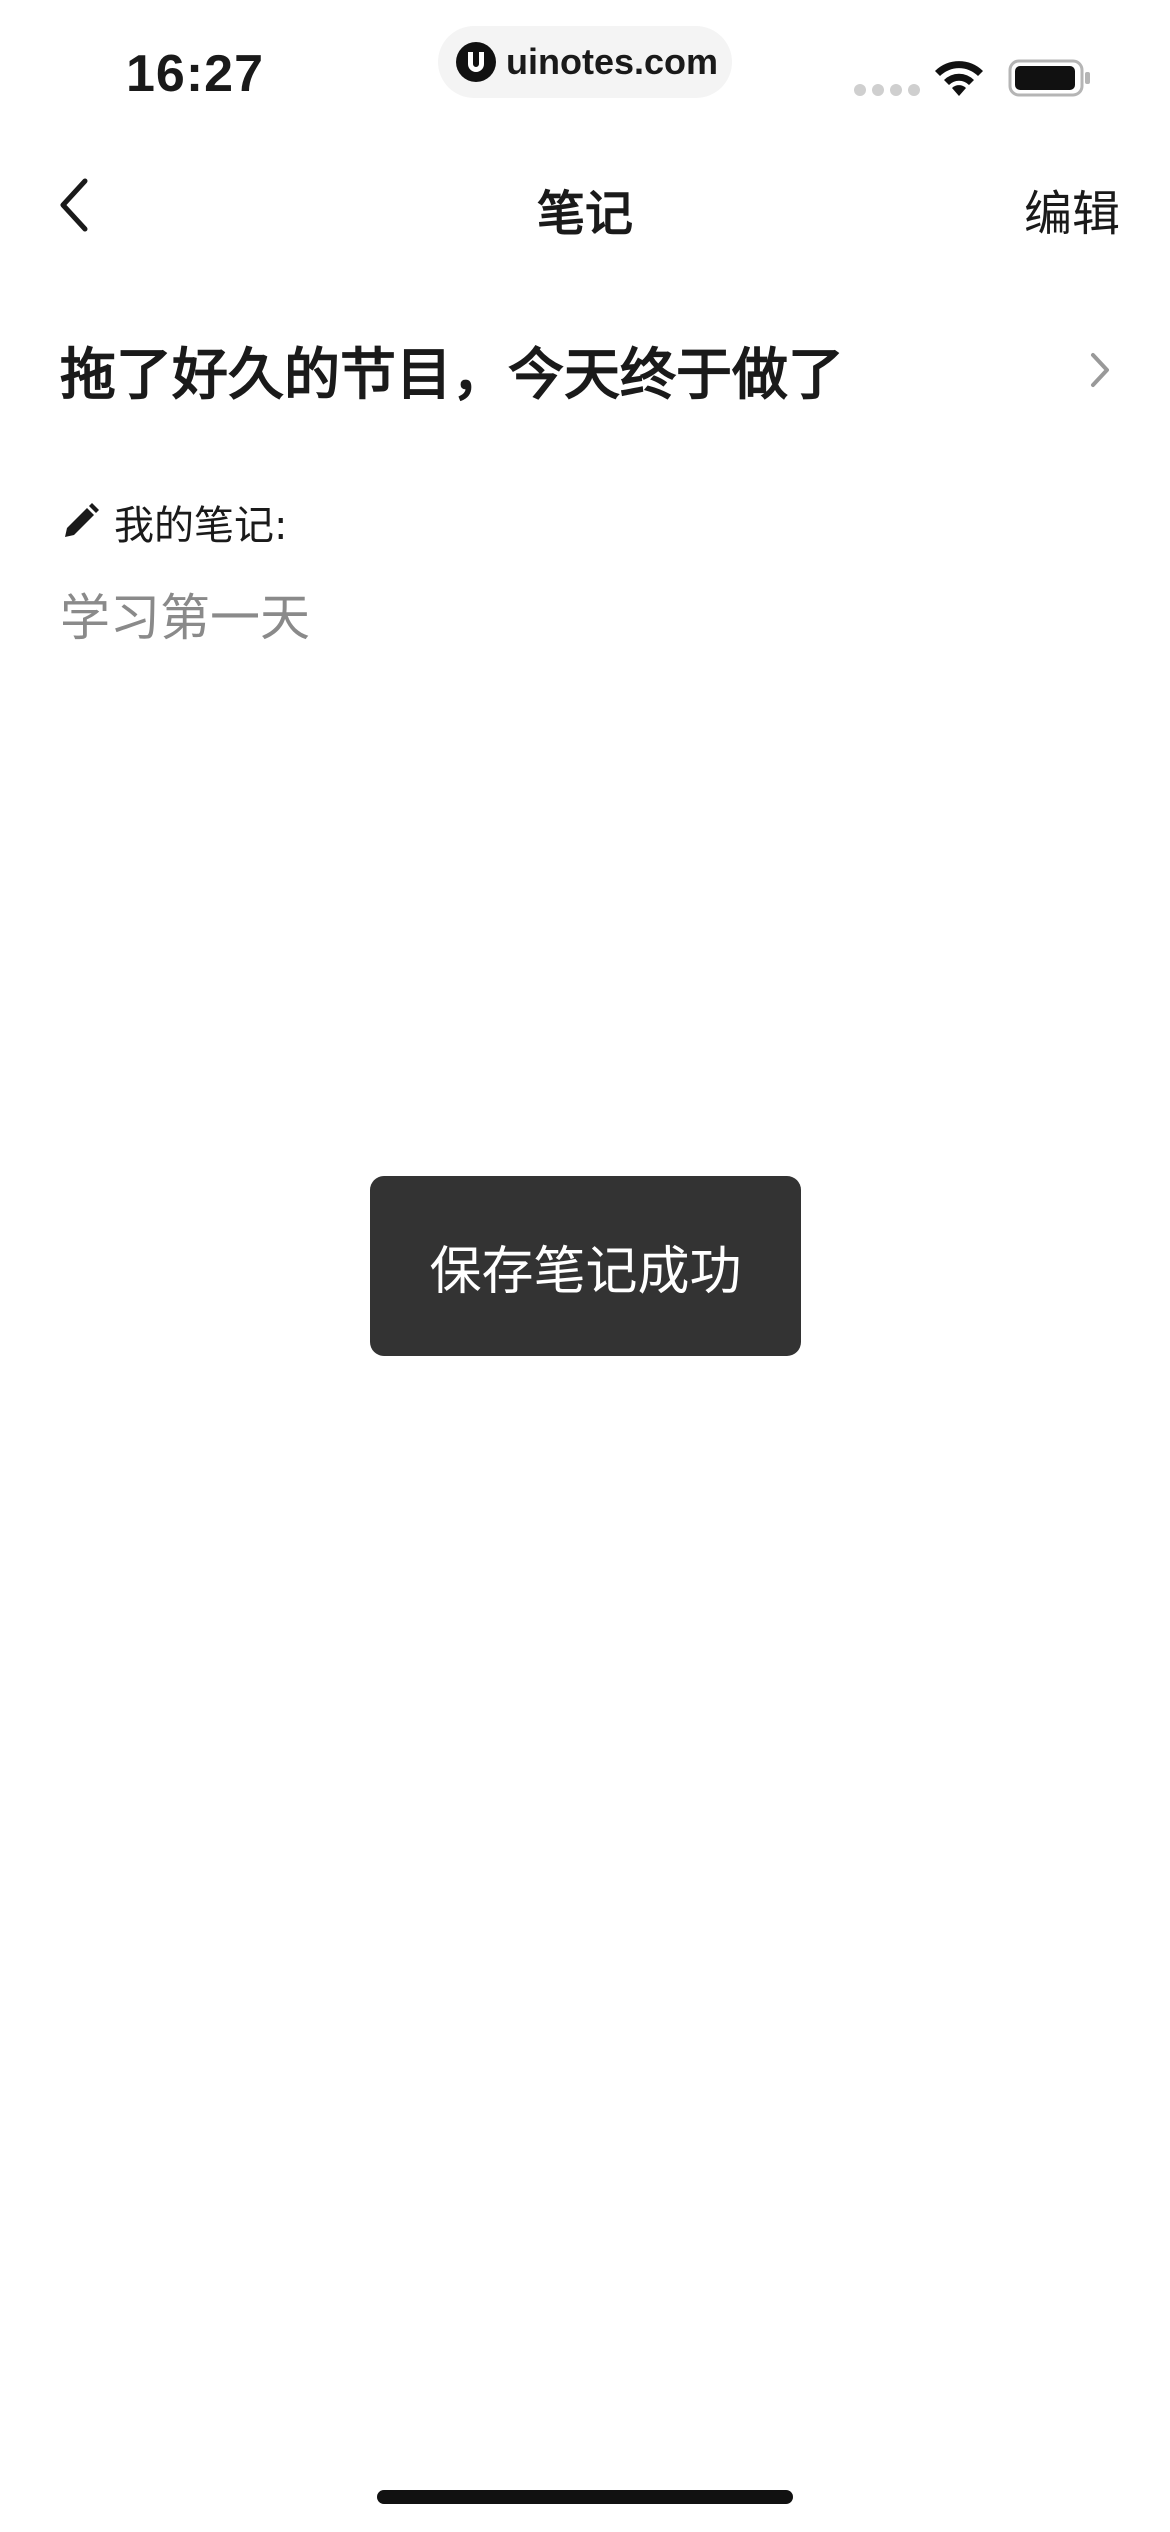  Describe the element at coordinates (476, 62) in the screenshot. I see `site-logo-icon` at that location.